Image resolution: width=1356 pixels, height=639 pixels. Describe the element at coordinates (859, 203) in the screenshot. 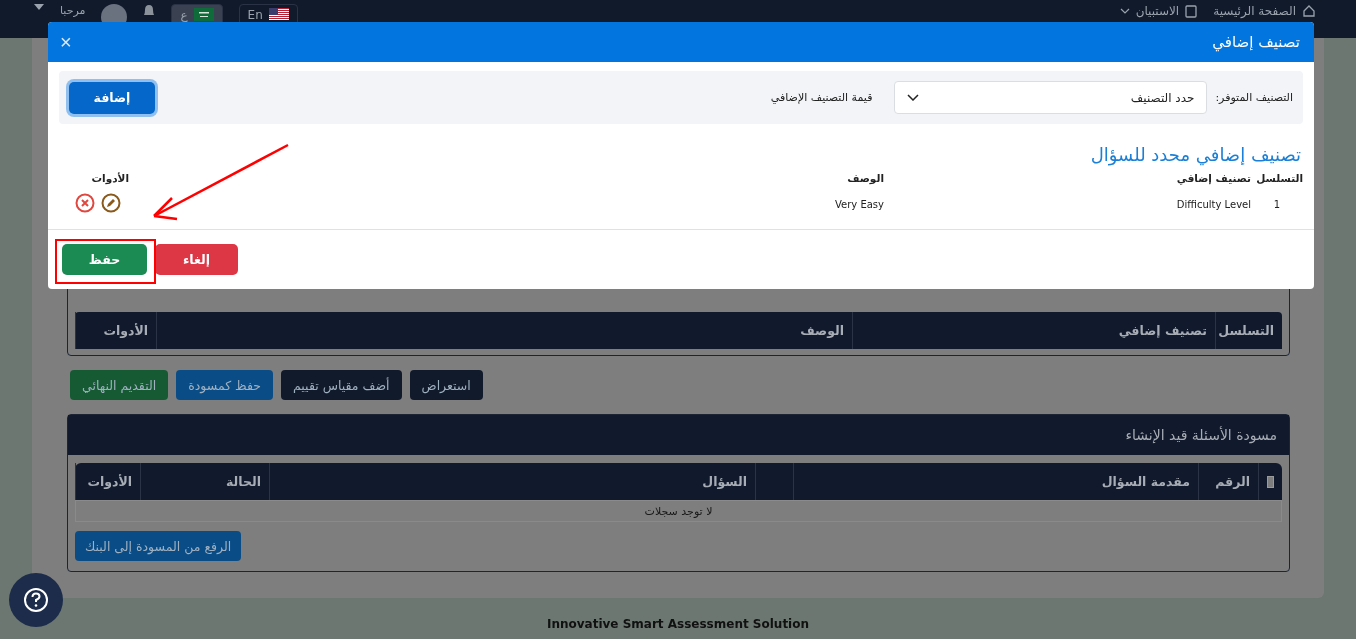

I see `table-cell-text: Very Easy` at that location.